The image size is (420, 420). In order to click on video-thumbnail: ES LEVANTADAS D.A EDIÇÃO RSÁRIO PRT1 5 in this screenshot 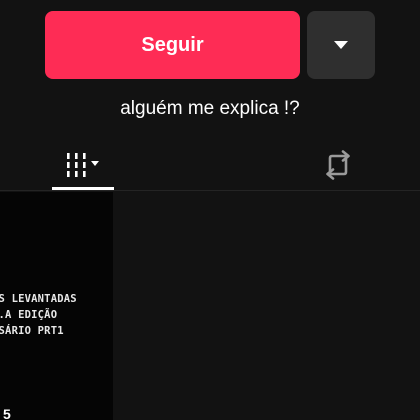, I will do `click(56, 306)`.